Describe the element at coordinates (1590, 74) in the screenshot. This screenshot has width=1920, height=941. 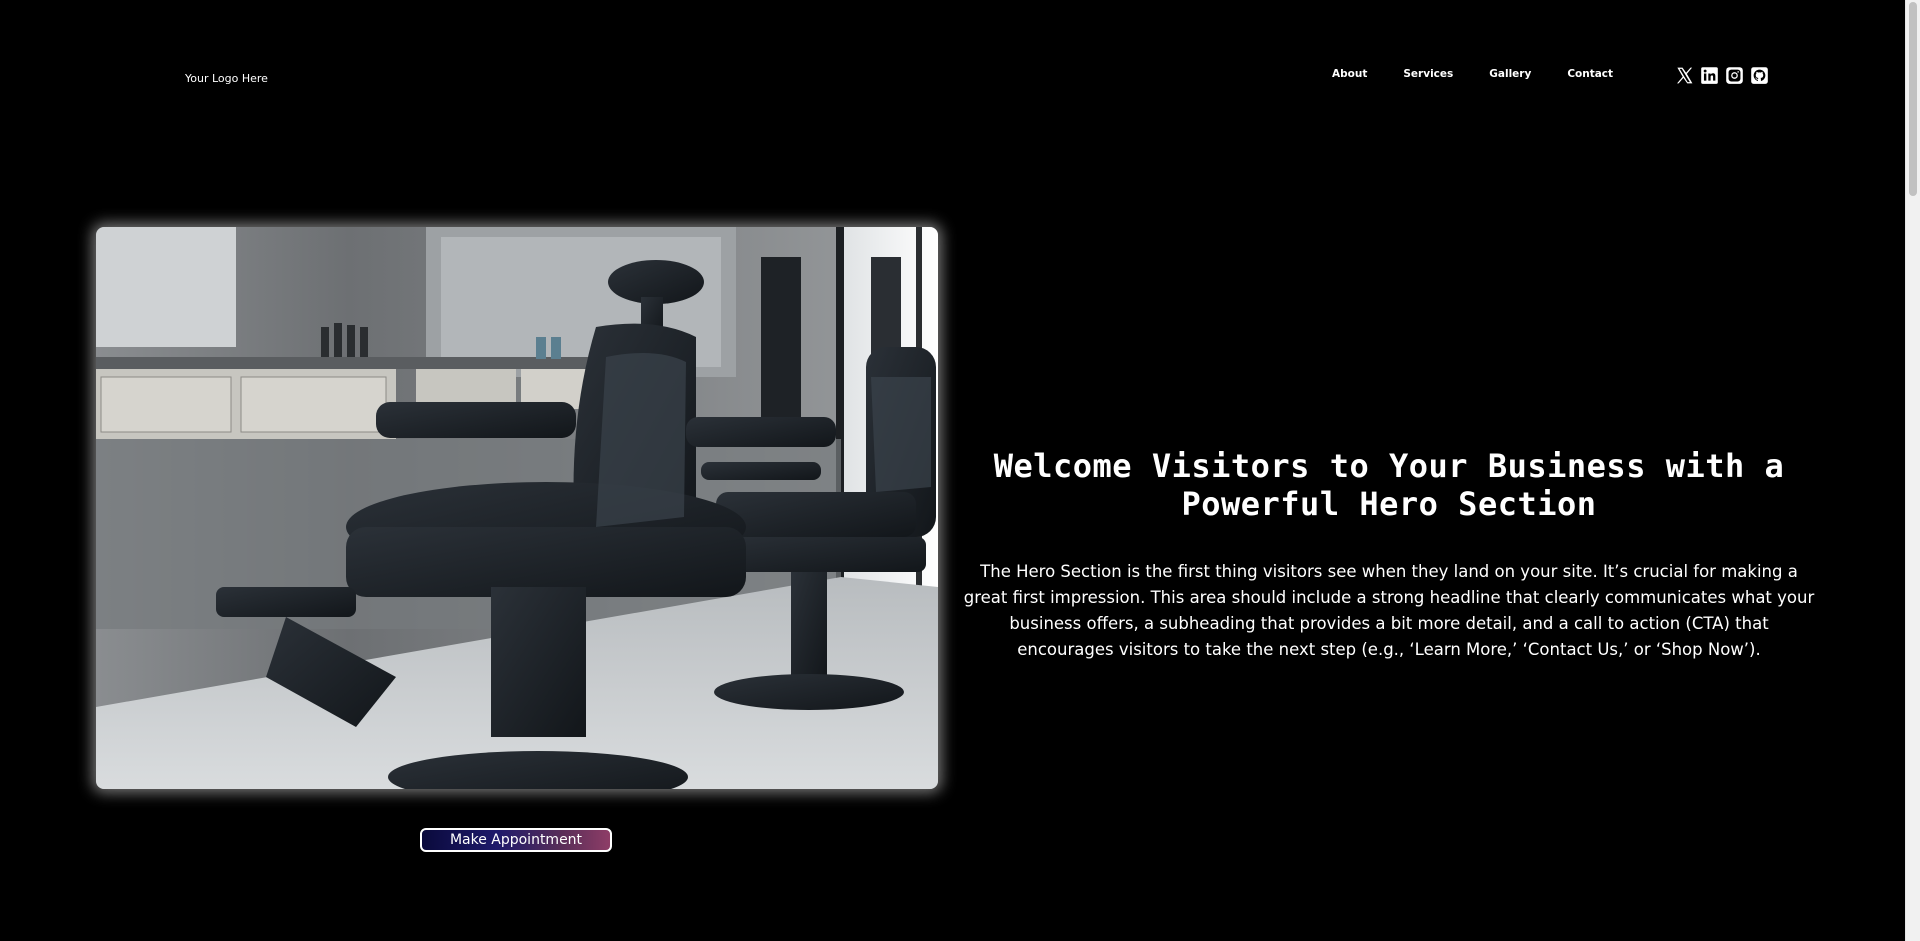
I see `nav-contact: Contact` at that location.